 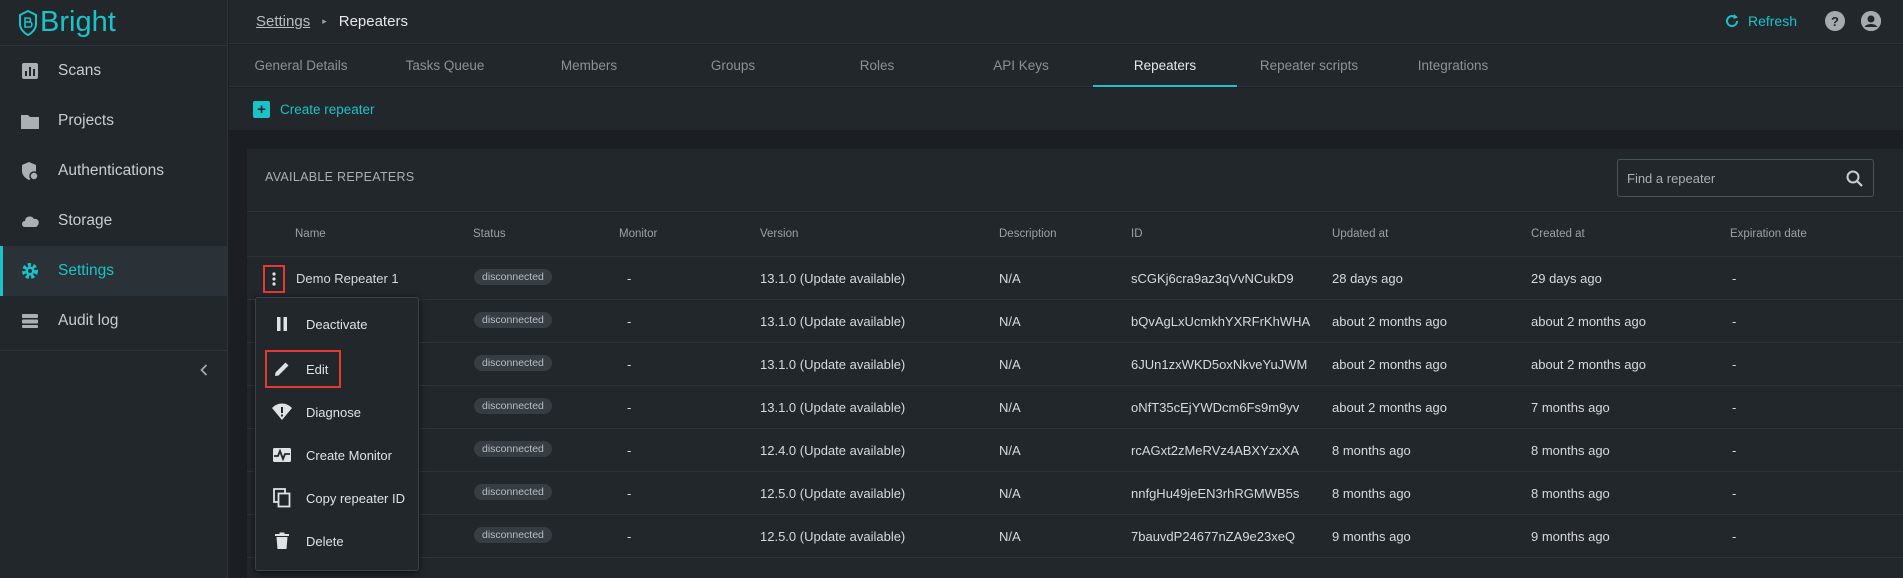 I want to click on column-header-created-at: Created at, so click(x=1558, y=234).